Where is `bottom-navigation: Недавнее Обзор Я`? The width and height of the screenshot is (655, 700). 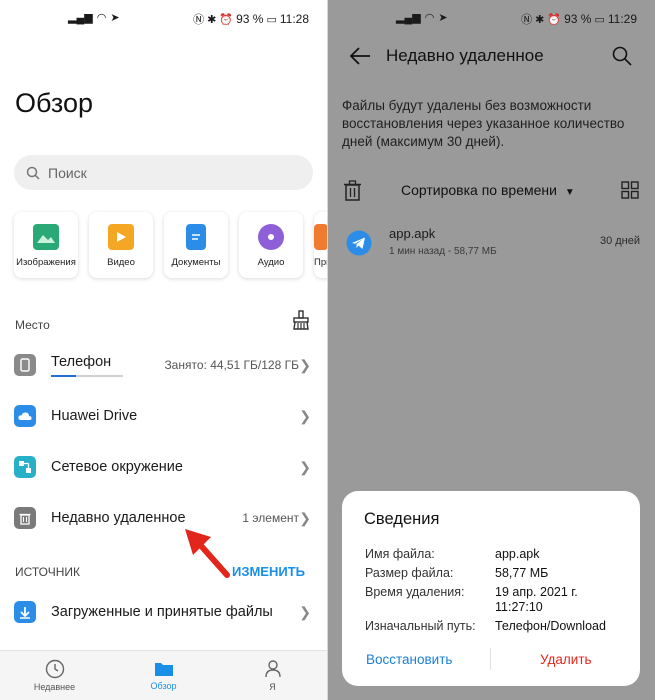
bottom-navigation: Недавнее Обзор Я is located at coordinates (163, 675).